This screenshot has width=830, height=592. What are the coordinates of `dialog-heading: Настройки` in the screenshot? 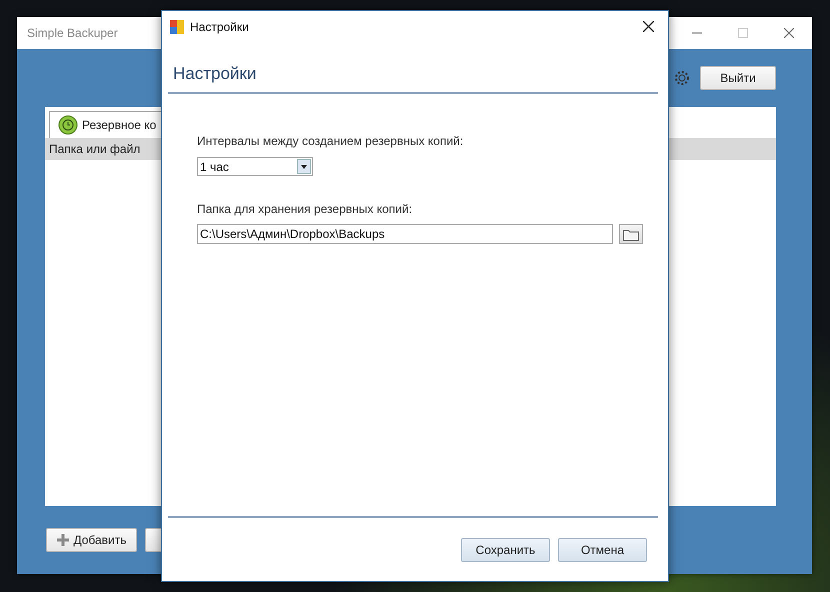 It's located at (215, 74).